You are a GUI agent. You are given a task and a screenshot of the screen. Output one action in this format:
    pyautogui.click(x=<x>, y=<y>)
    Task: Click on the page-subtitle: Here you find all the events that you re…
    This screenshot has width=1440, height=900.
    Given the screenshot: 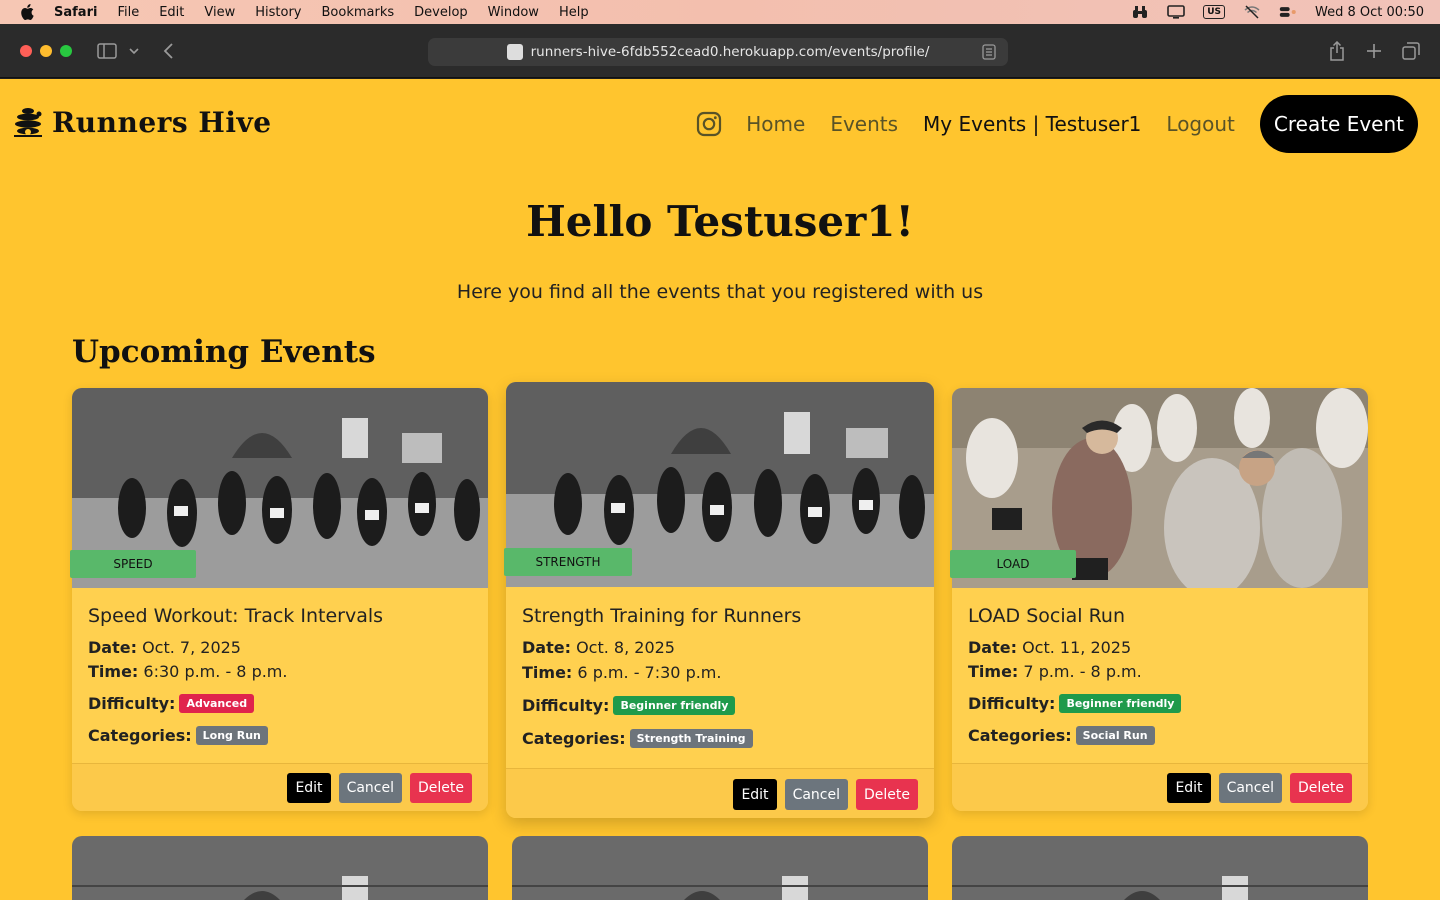 What is the action you would take?
    pyautogui.click(x=720, y=292)
    